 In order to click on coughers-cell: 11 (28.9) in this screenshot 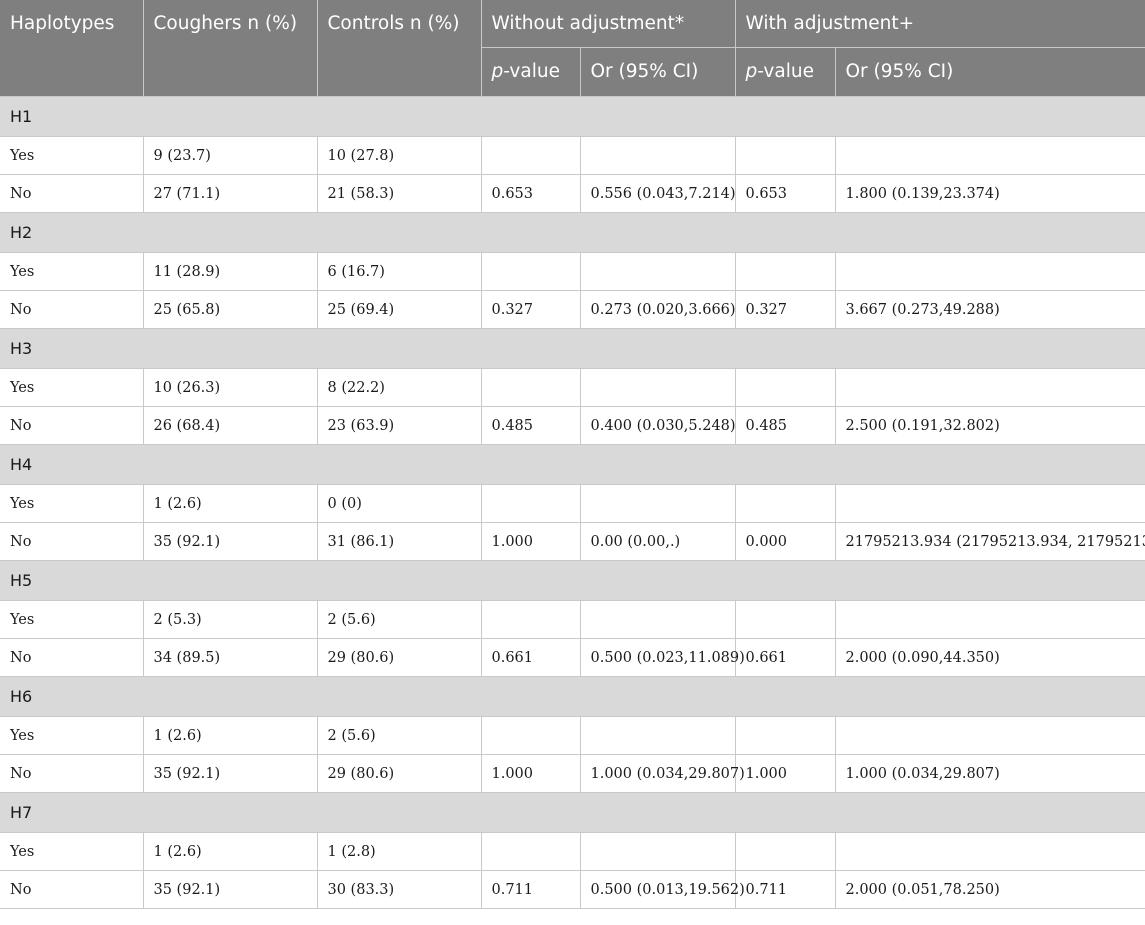, I will do `click(230, 271)`.